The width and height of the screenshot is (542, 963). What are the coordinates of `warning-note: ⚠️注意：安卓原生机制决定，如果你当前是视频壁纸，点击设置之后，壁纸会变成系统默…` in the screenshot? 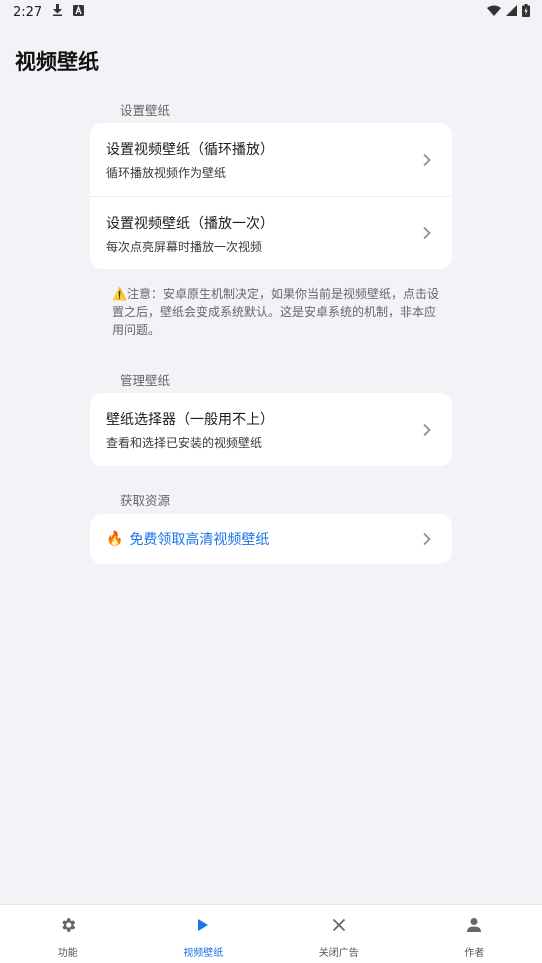 It's located at (275, 312).